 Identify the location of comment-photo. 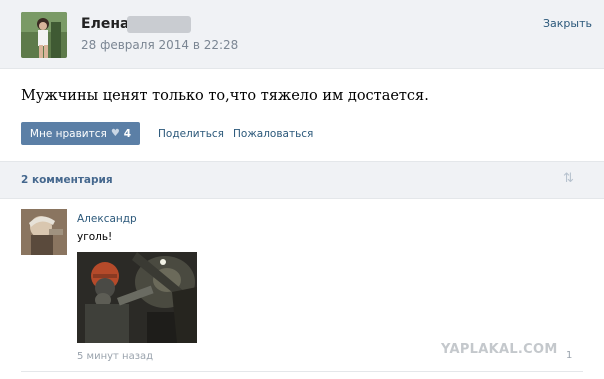
(137, 297).